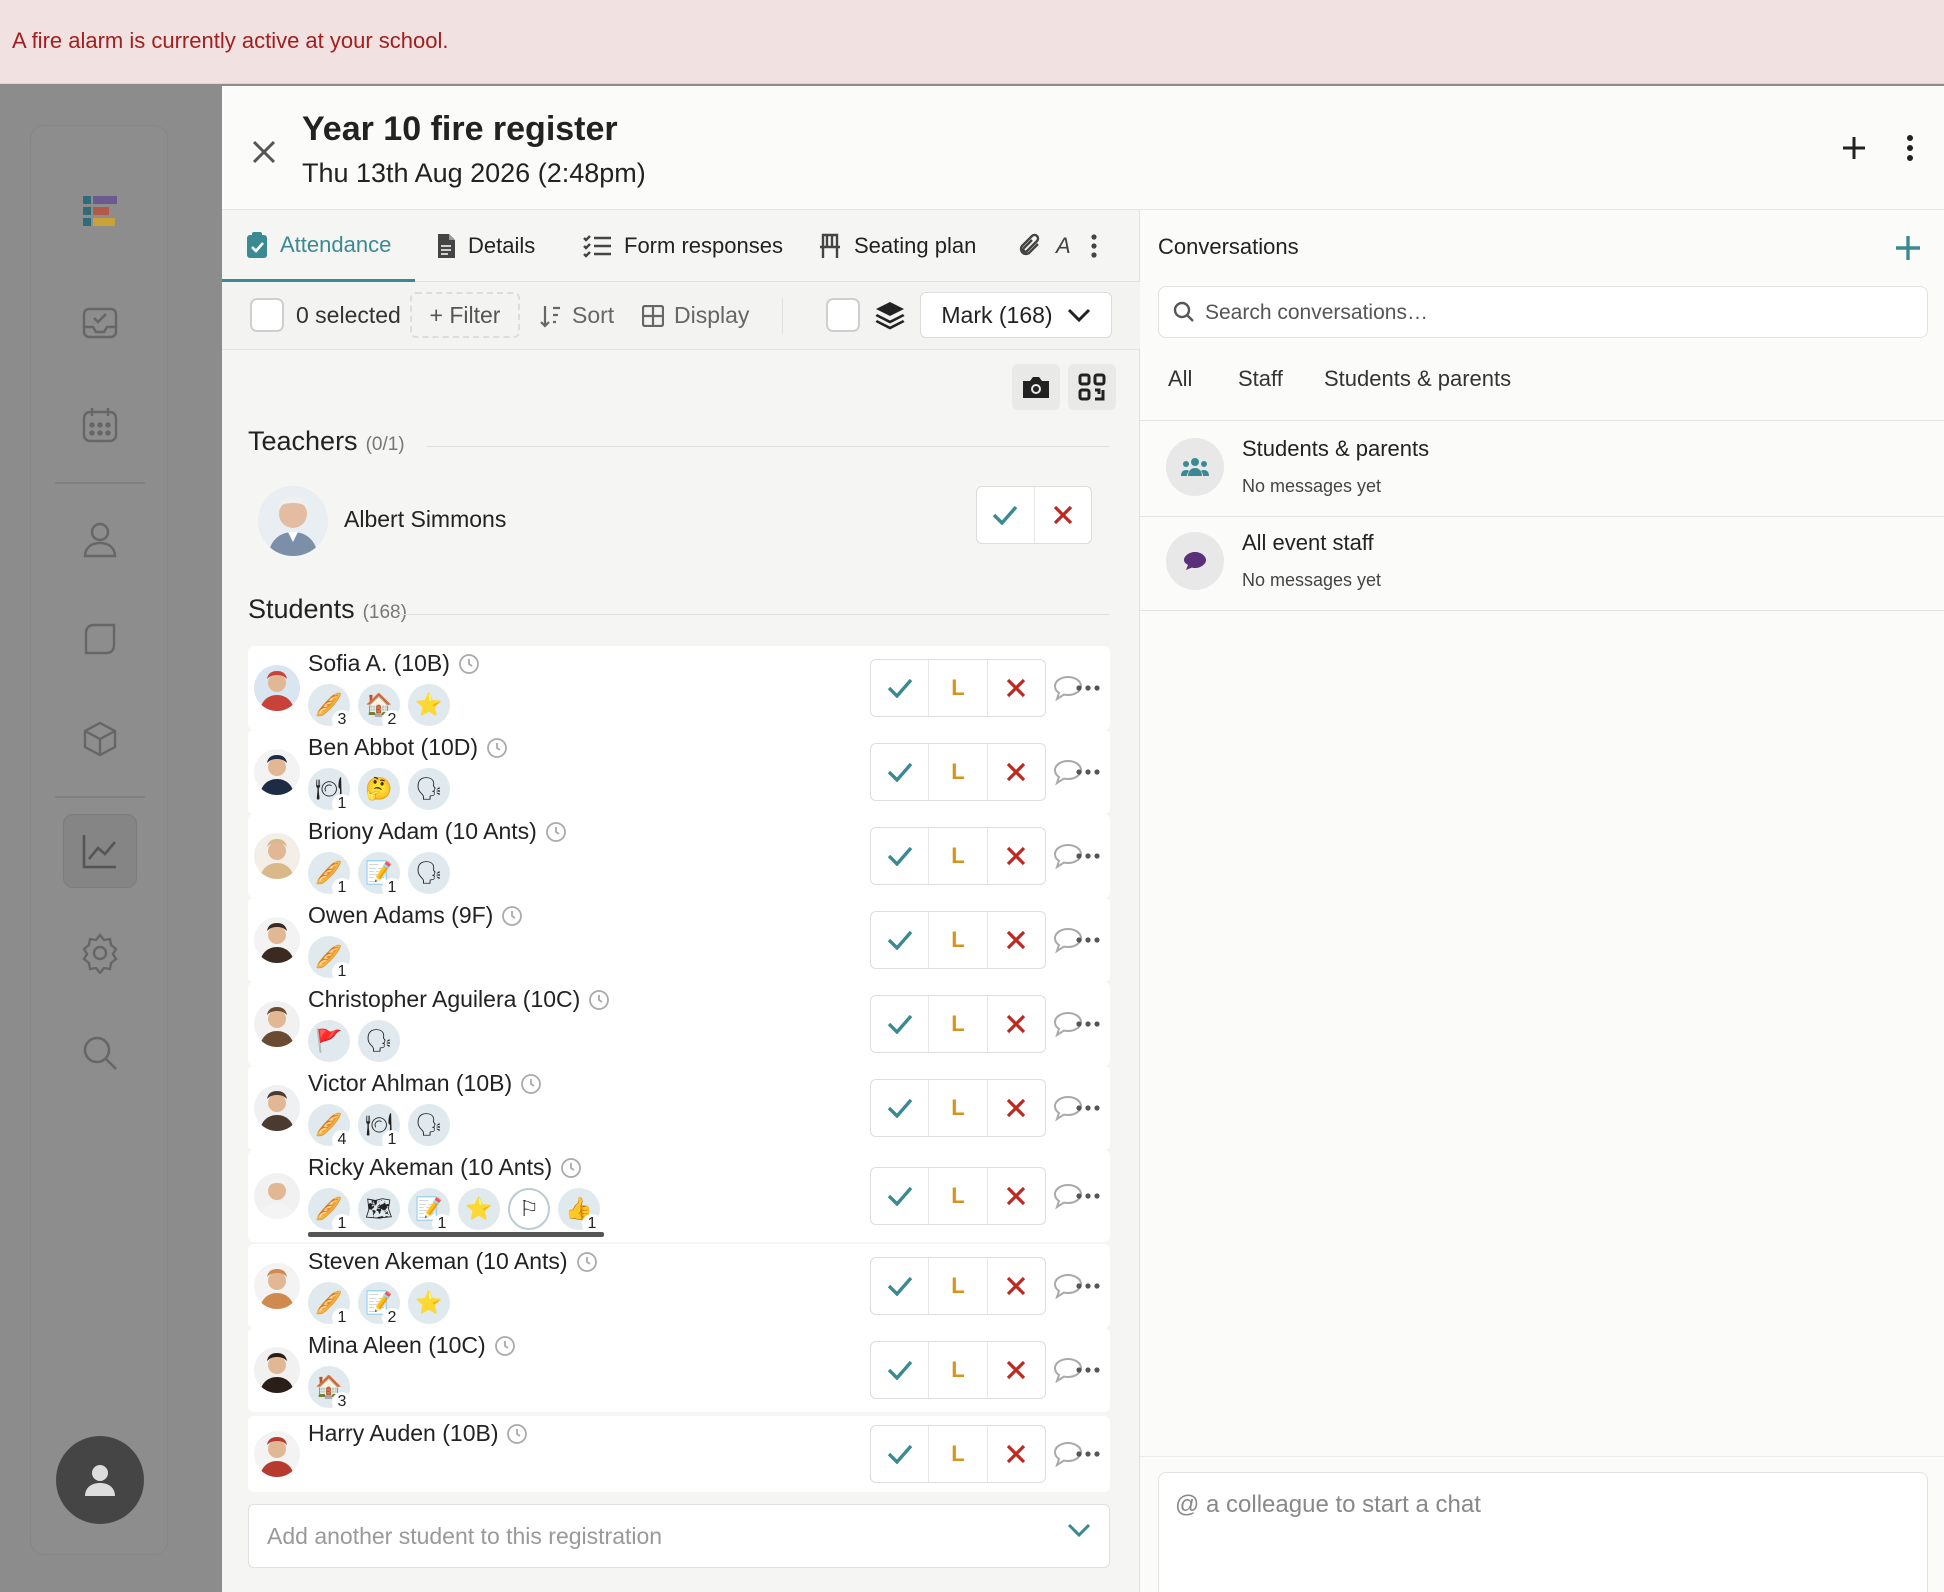 The width and height of the screenshot is (1944, 1592). What do you see at coordinates (1260, 379) in the screenshot?
I see `conversations-tab-staff: Staff` at bounding box center [1260, 379].